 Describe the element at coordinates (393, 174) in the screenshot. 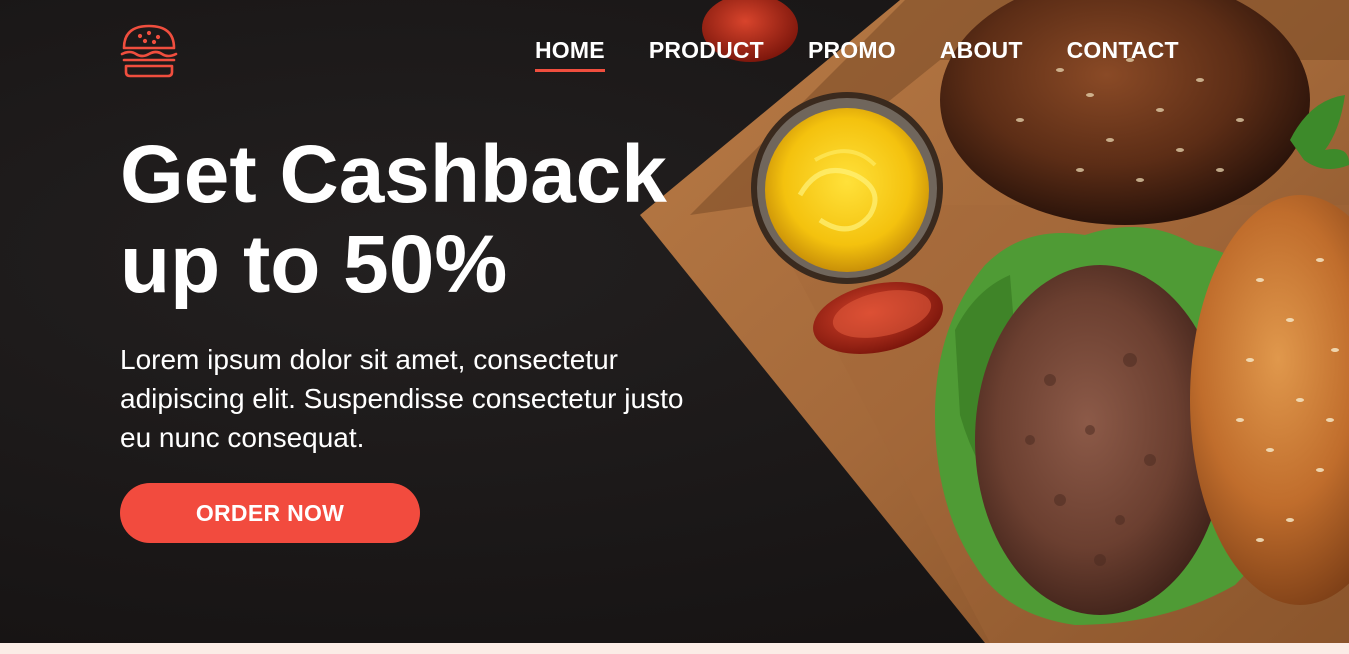

I see `headline-line-1: Get Cashback` at that location.